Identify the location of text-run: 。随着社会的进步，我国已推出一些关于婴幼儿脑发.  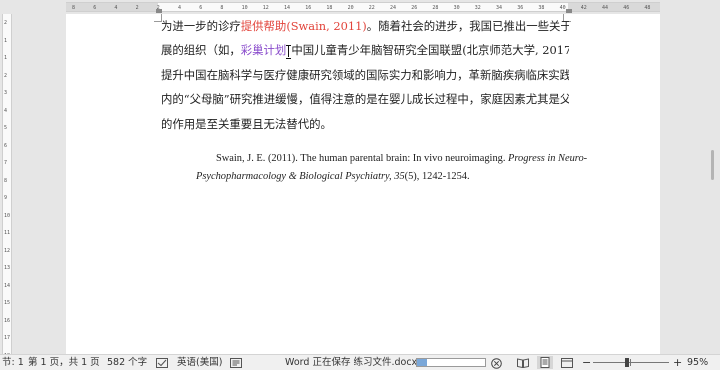
(467, 26).